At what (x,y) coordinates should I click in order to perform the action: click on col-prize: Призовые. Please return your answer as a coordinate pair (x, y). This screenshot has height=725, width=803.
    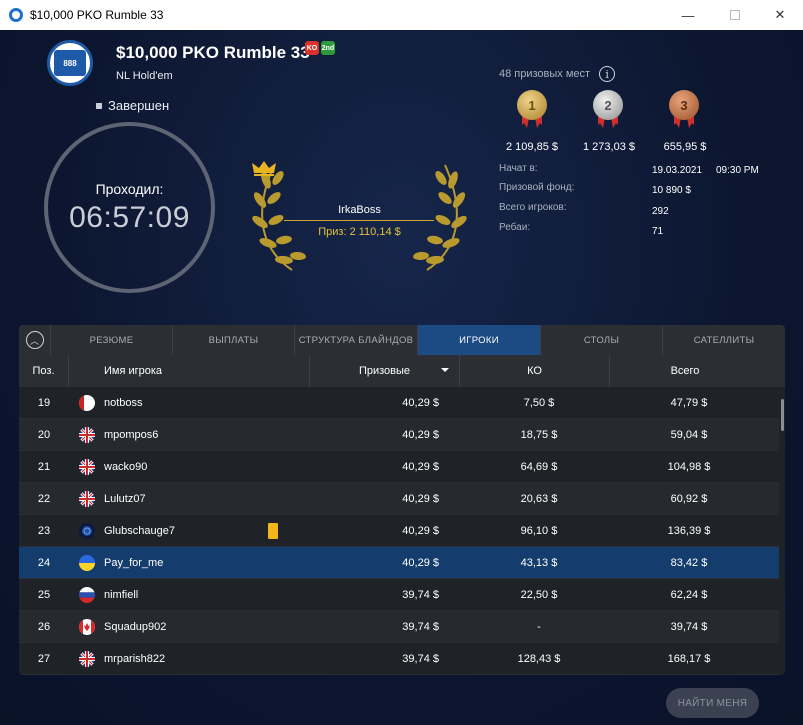
    Looking at the image, I should click on (385, 371).